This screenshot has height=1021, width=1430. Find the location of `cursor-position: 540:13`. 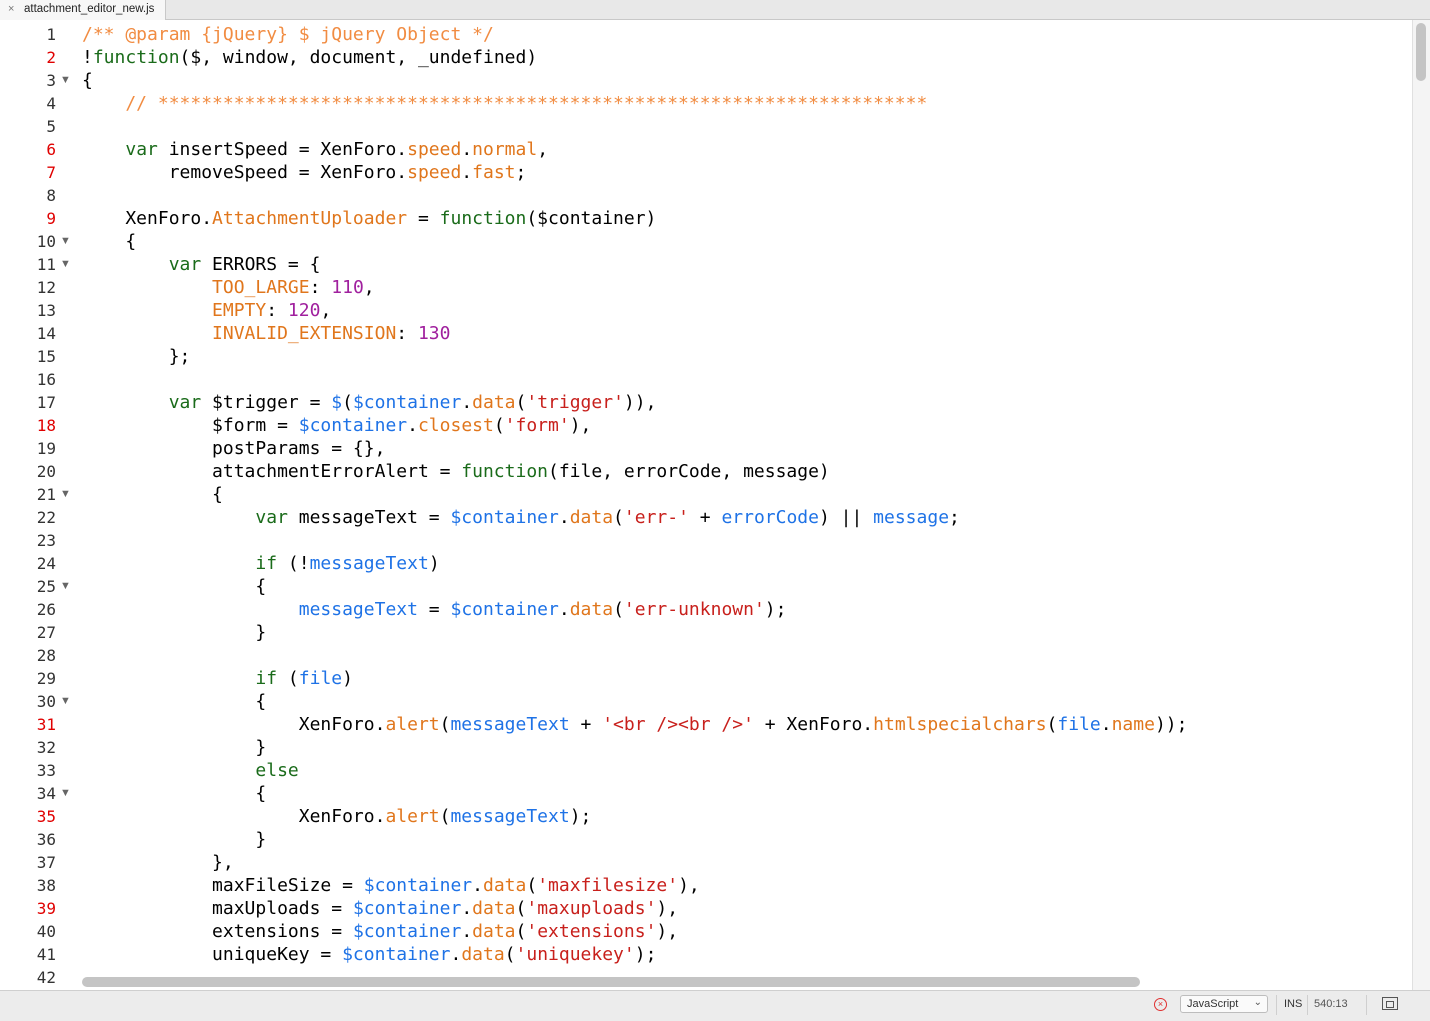

cursor-position: 540:13 is located at coordinates (1331, 1004).